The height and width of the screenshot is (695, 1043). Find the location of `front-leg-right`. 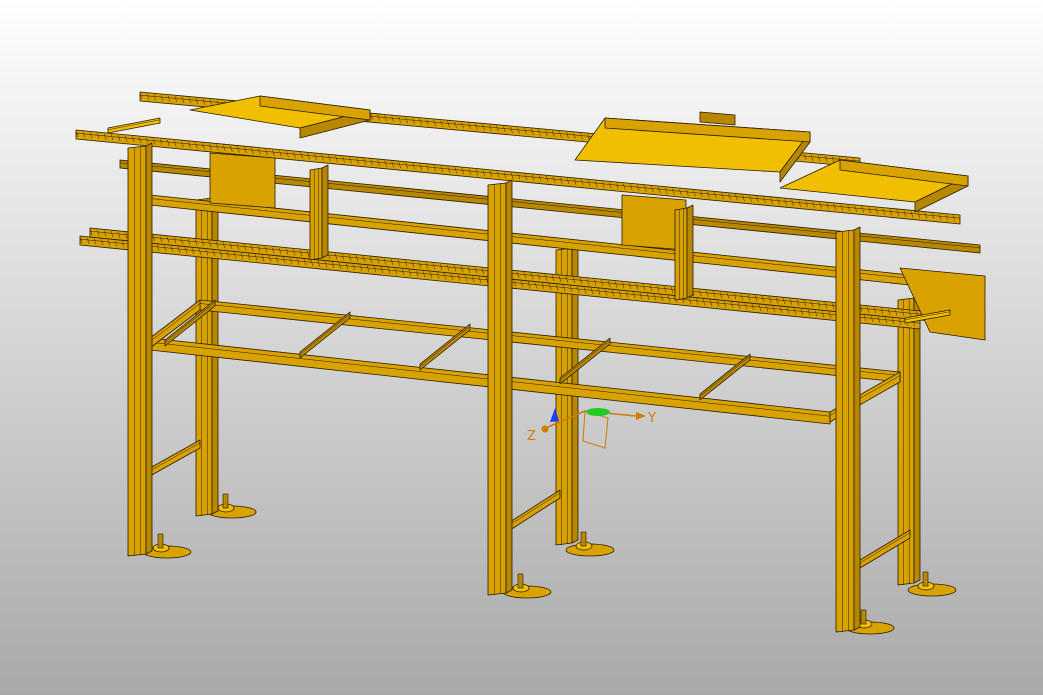

front-leg-right is located at coordinates (845, 431).